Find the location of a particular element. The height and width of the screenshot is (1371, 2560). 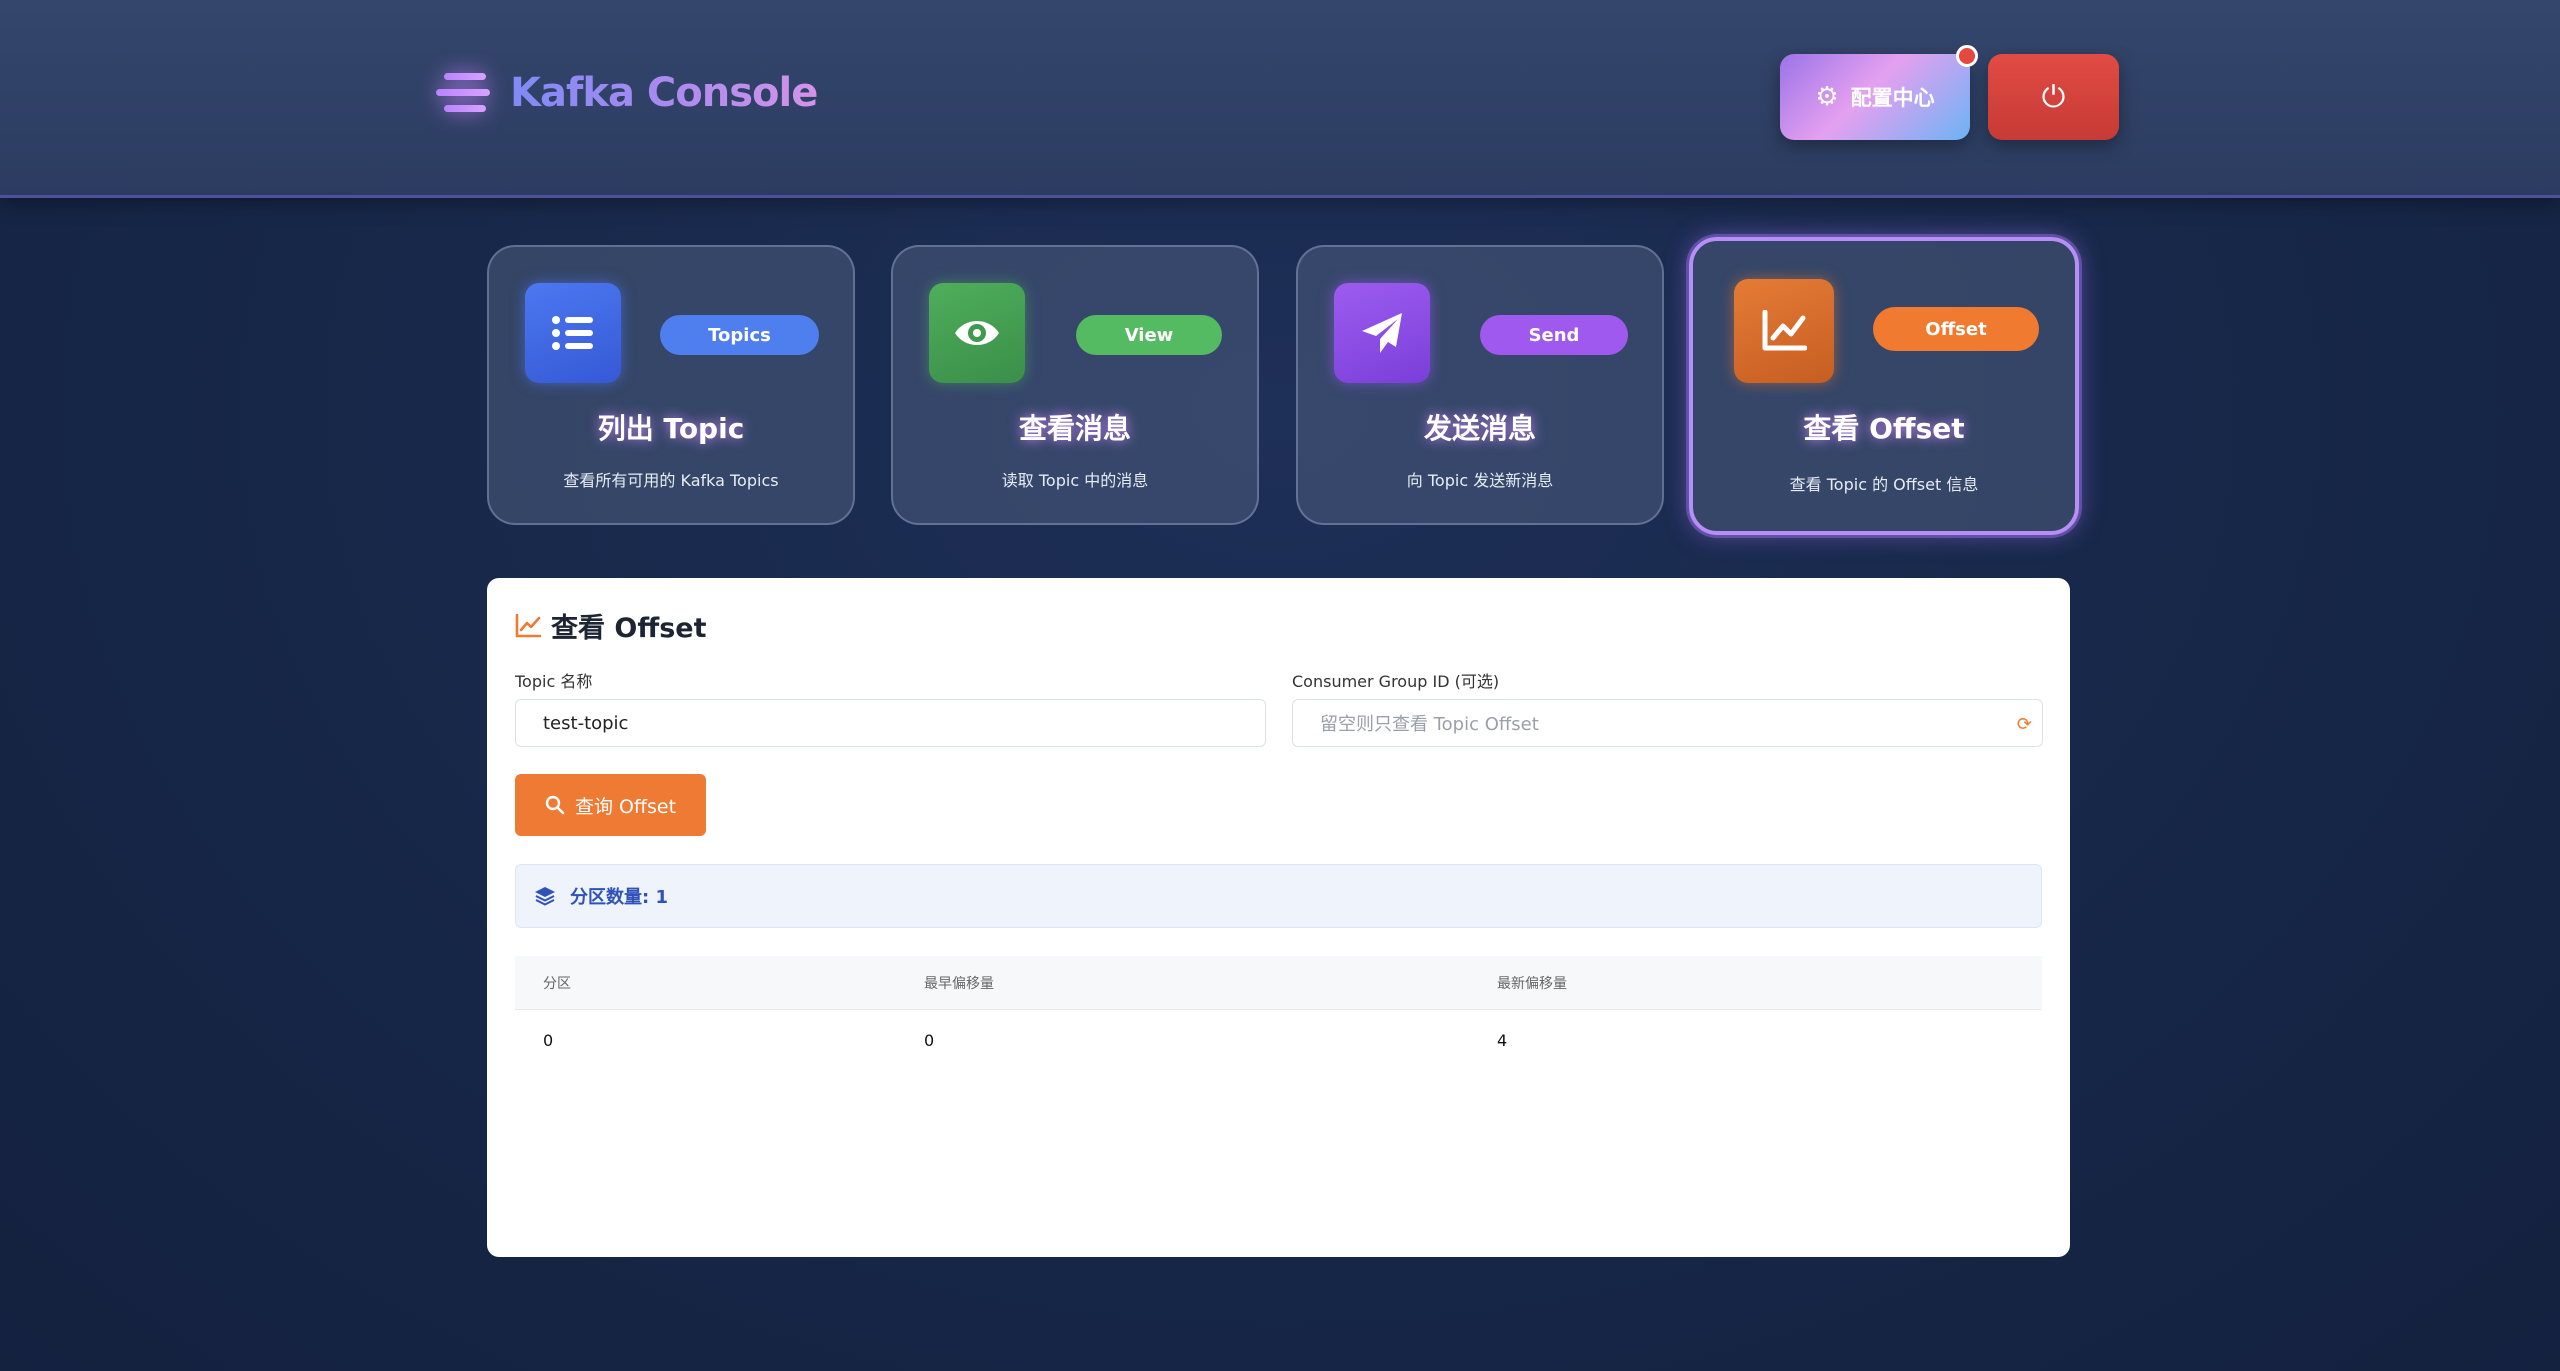

consumer-group-placeholder: 留空则只查看 Topic Offset is located at coordinates (1429, 724).